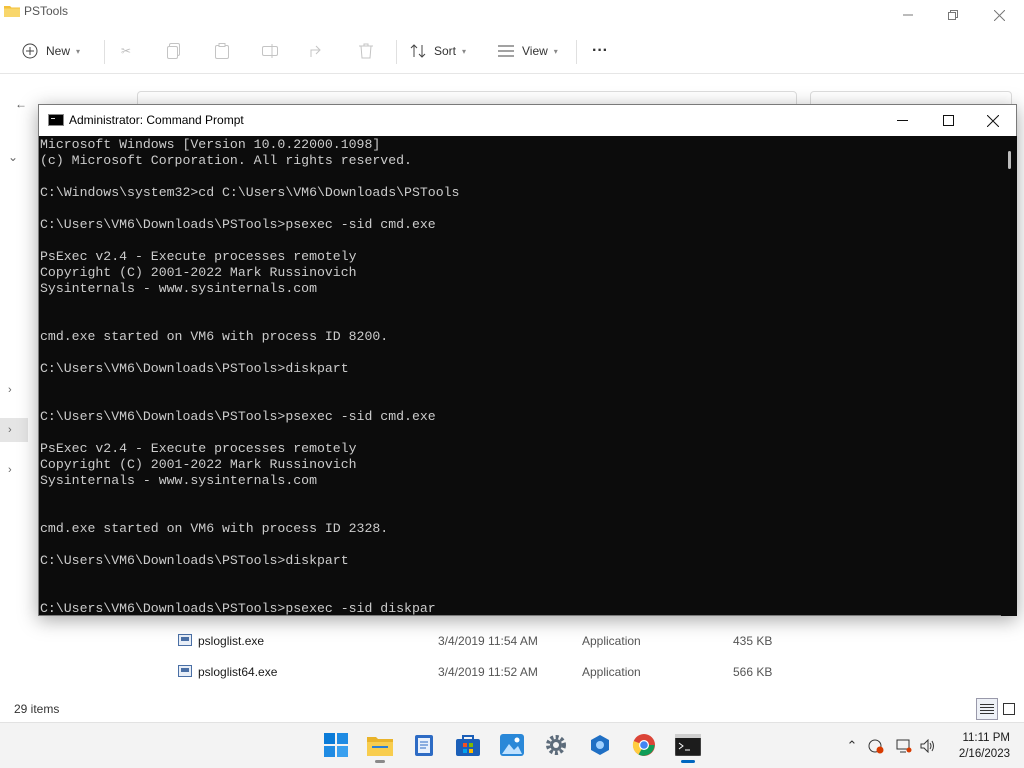 This screenshot has width=1024, height=768. I want to click on tiles-view-button, so click(1009, 709).